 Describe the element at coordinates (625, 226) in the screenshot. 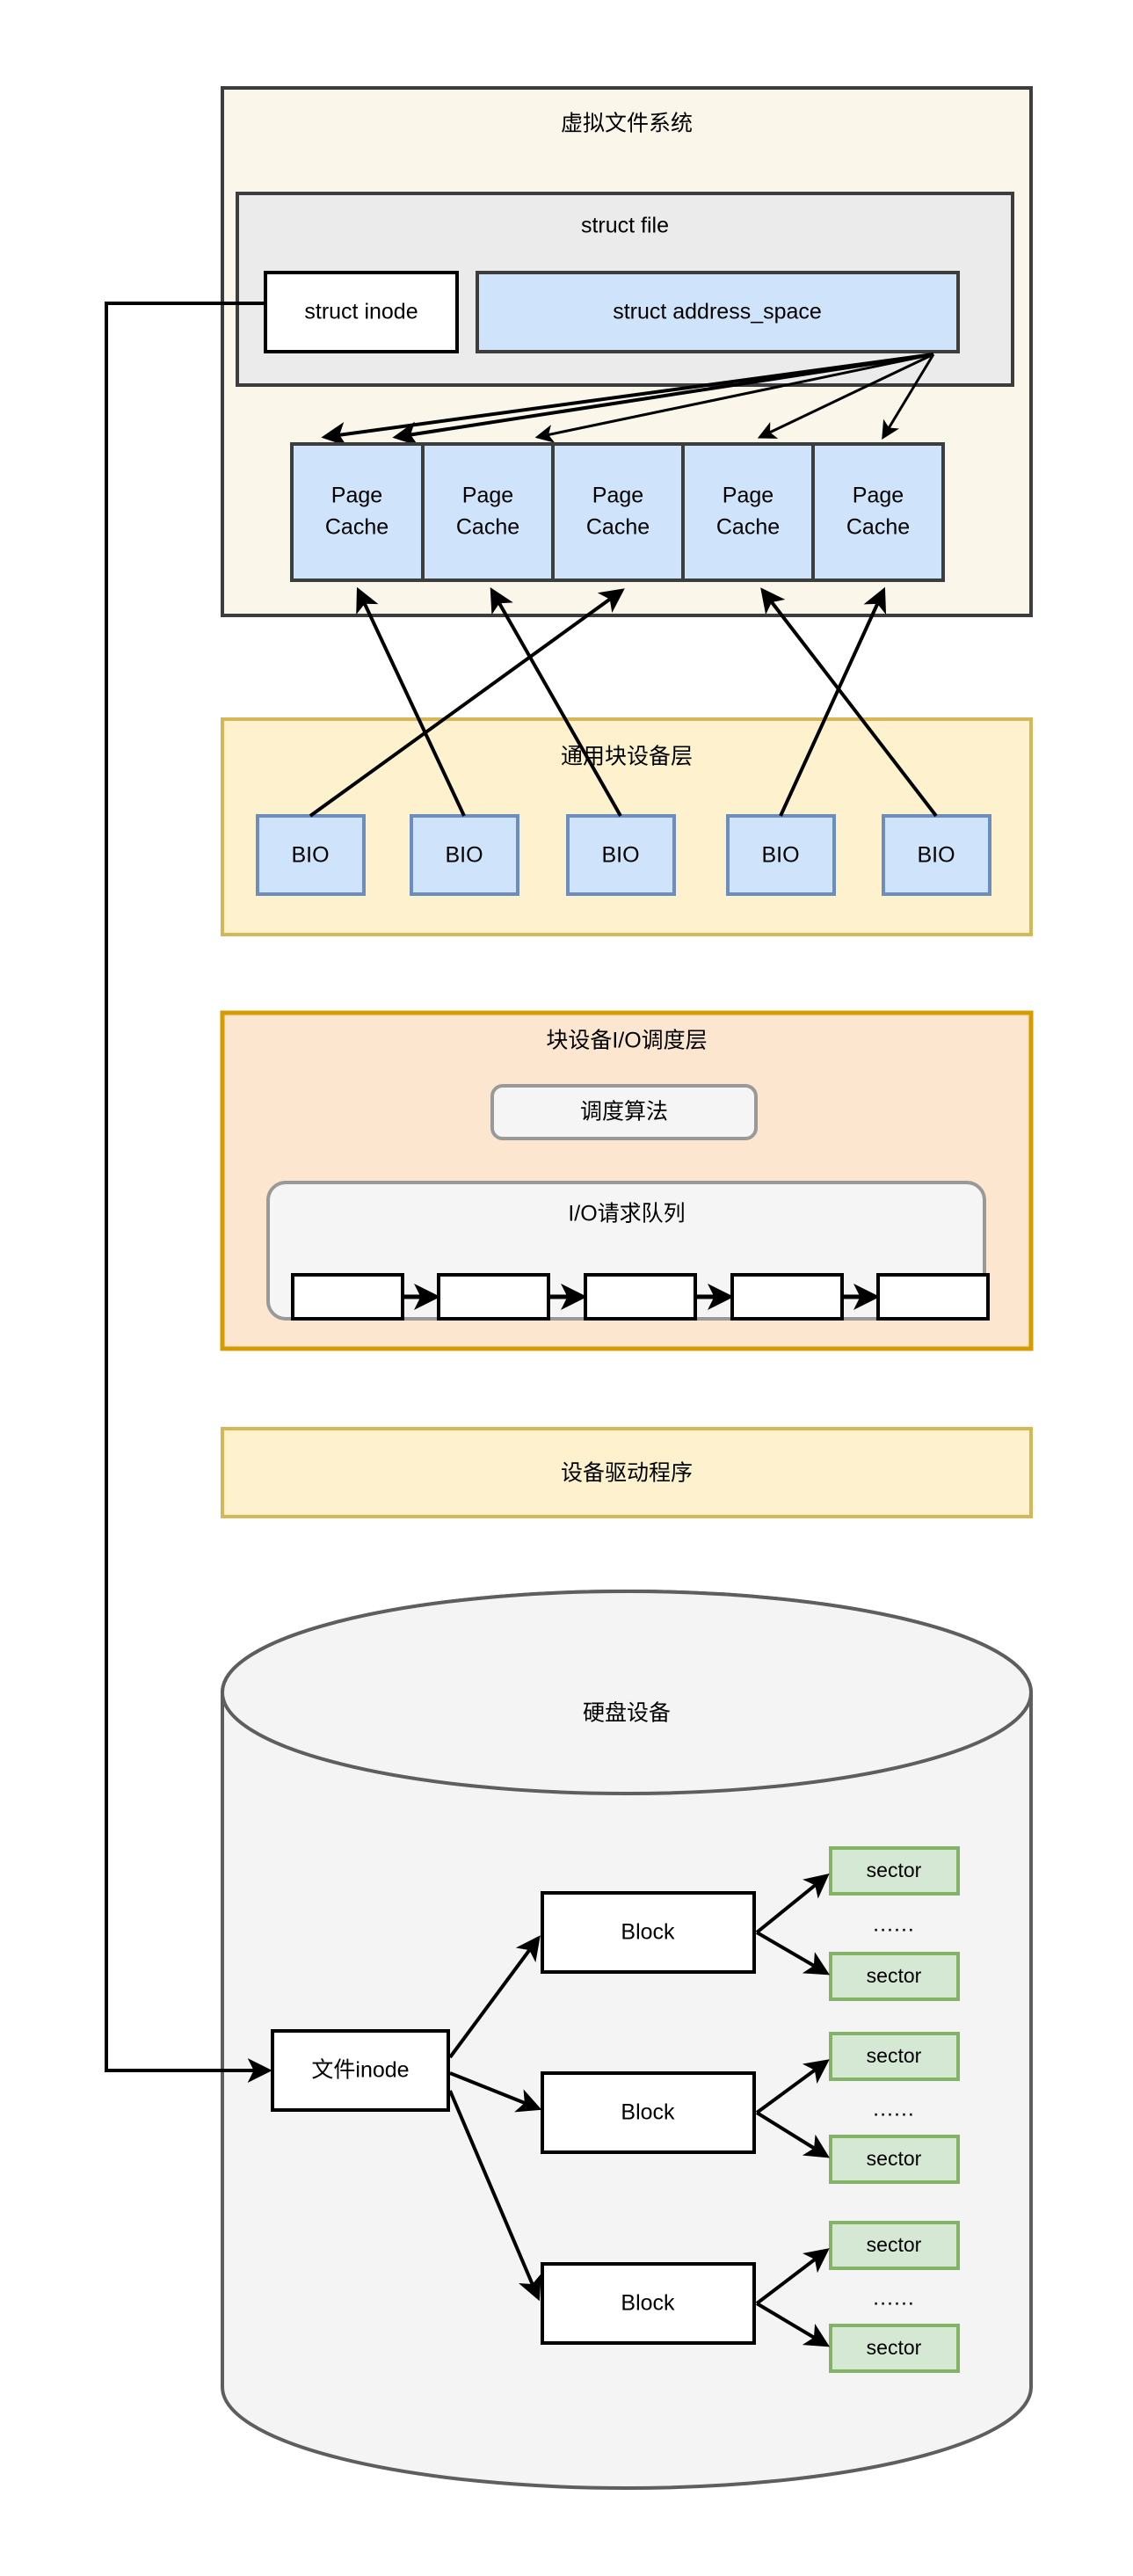

I see `struct-file-label: struct file` at that location.